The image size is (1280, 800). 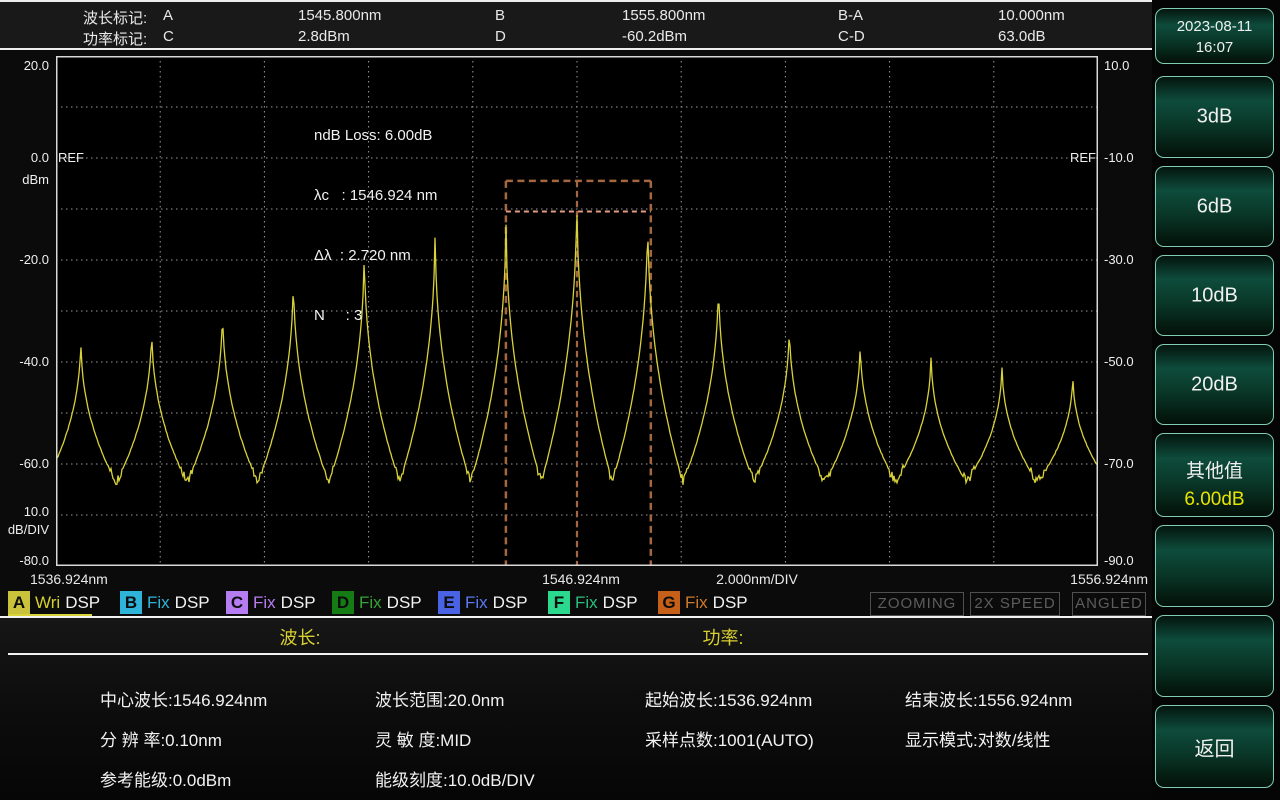 I want to click on softkey-6db: 6dB, so click(x=1214, y=206).